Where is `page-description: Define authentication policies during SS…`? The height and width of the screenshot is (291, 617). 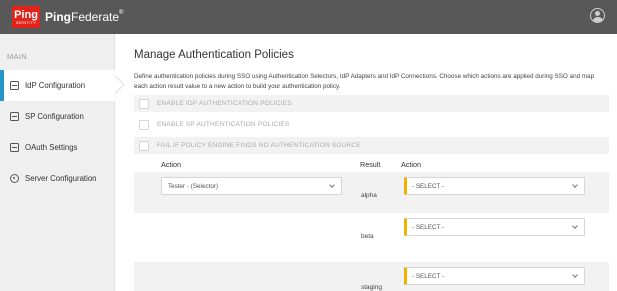 page-description: Define authentication policies during SS… is located at coordinates (364, 81).